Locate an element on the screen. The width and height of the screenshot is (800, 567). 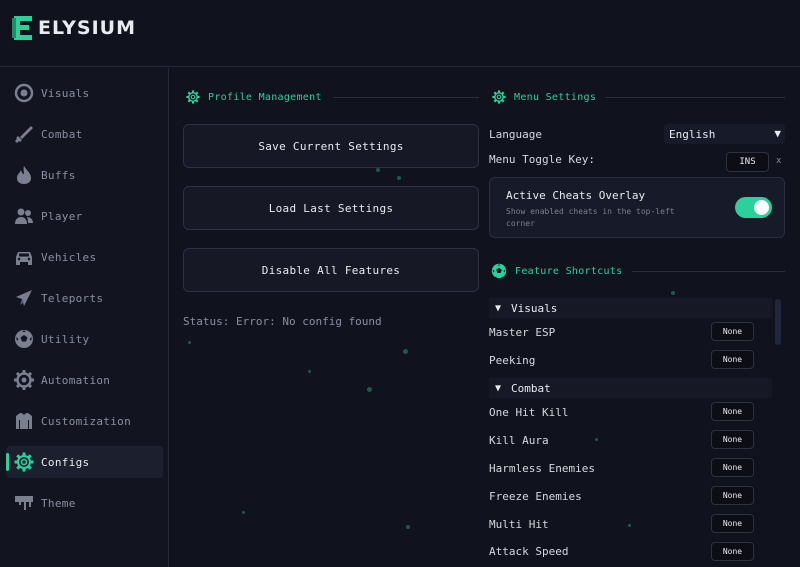
overlay-title: Active Cheats Overlay is located at coordinates (576, 195).